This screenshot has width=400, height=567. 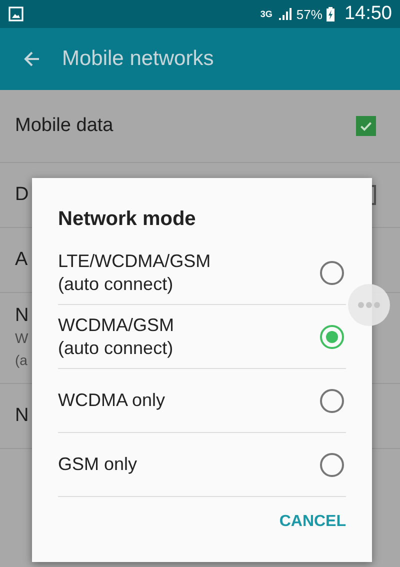 I want to click on battery-level: 57%, so click(x=309, y=14).